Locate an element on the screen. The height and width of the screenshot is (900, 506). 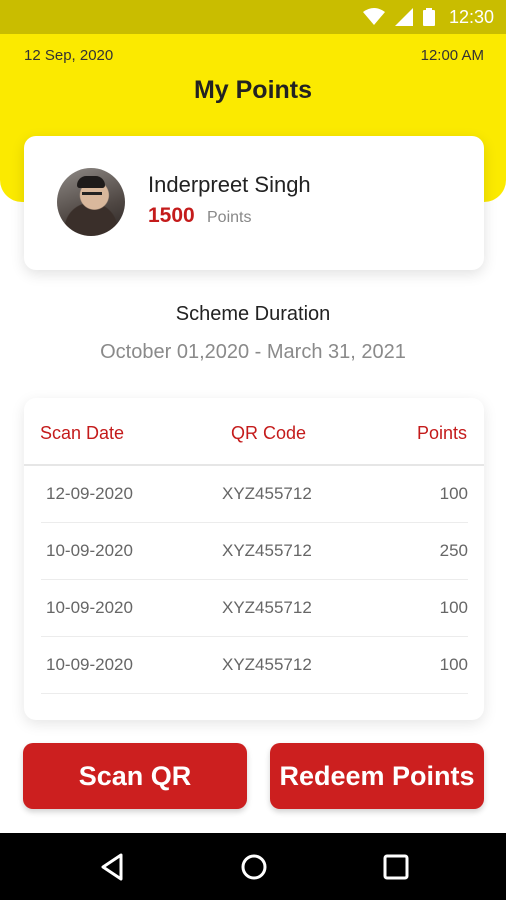
header-time: 12:00 AM is located at coordinates (452, 55).